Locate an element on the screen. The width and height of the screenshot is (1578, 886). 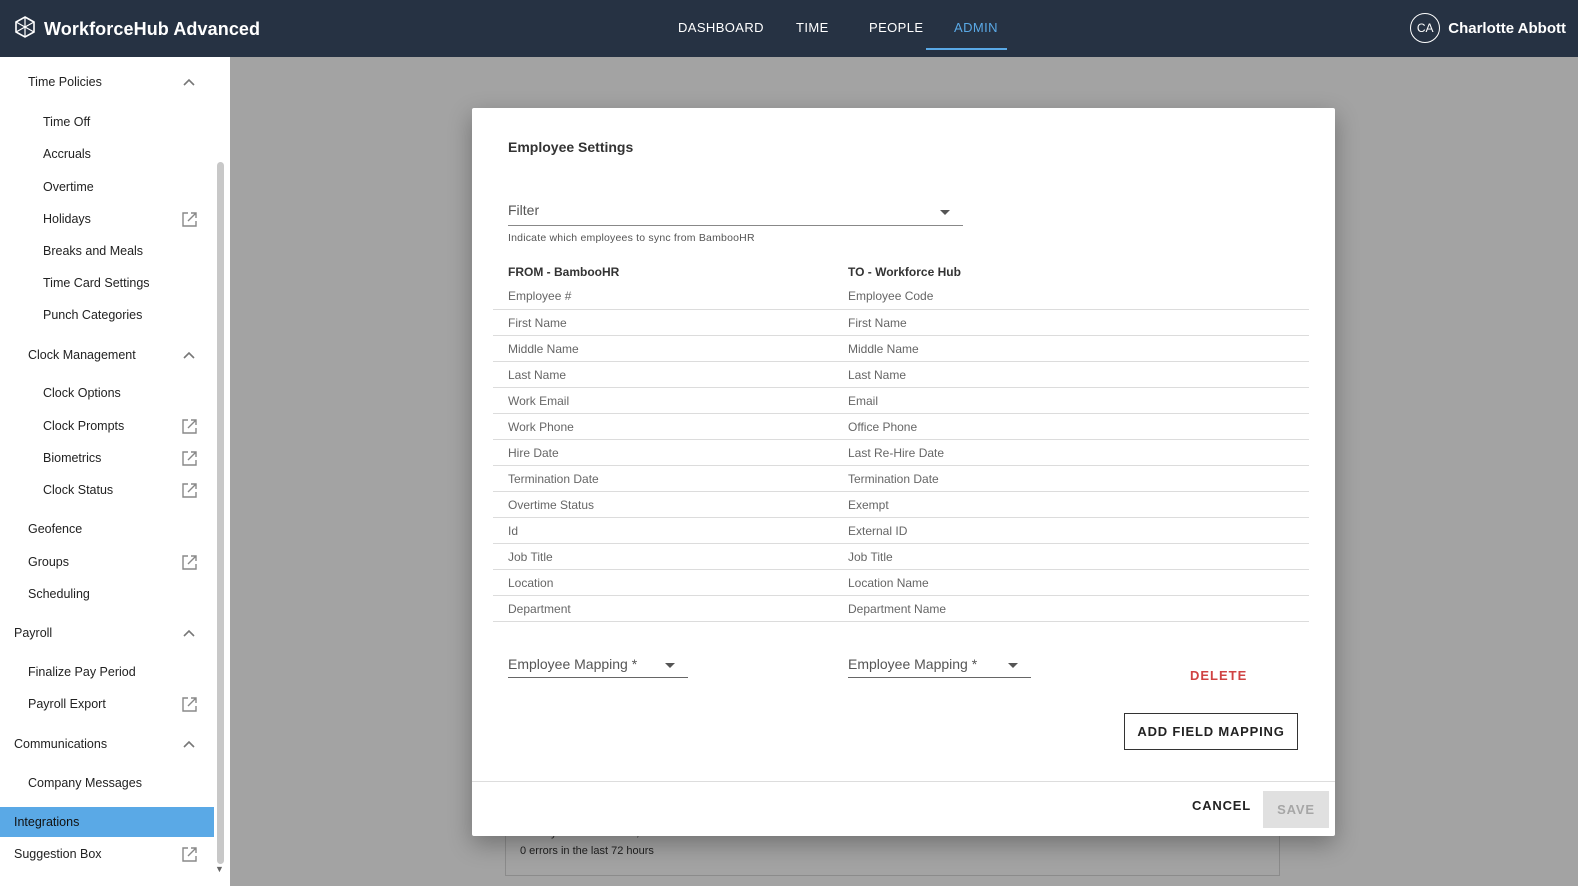
from-column-header: FROM - BambooHR is located at coordinates (564, 272).